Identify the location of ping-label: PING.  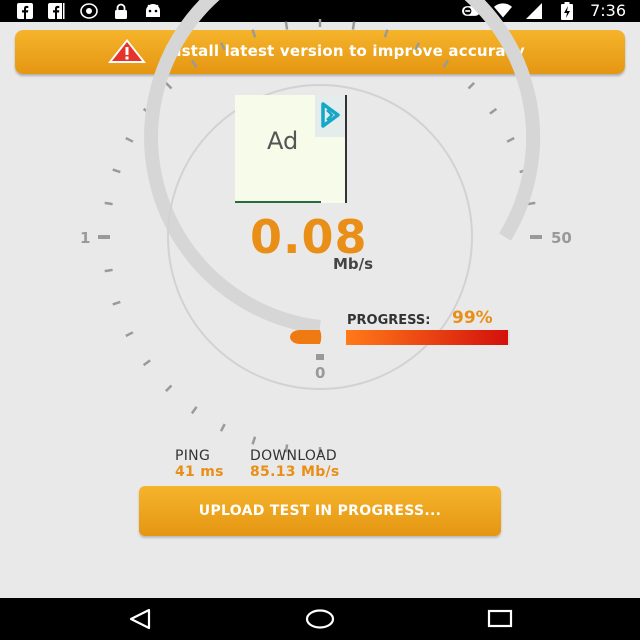
(193, 456).